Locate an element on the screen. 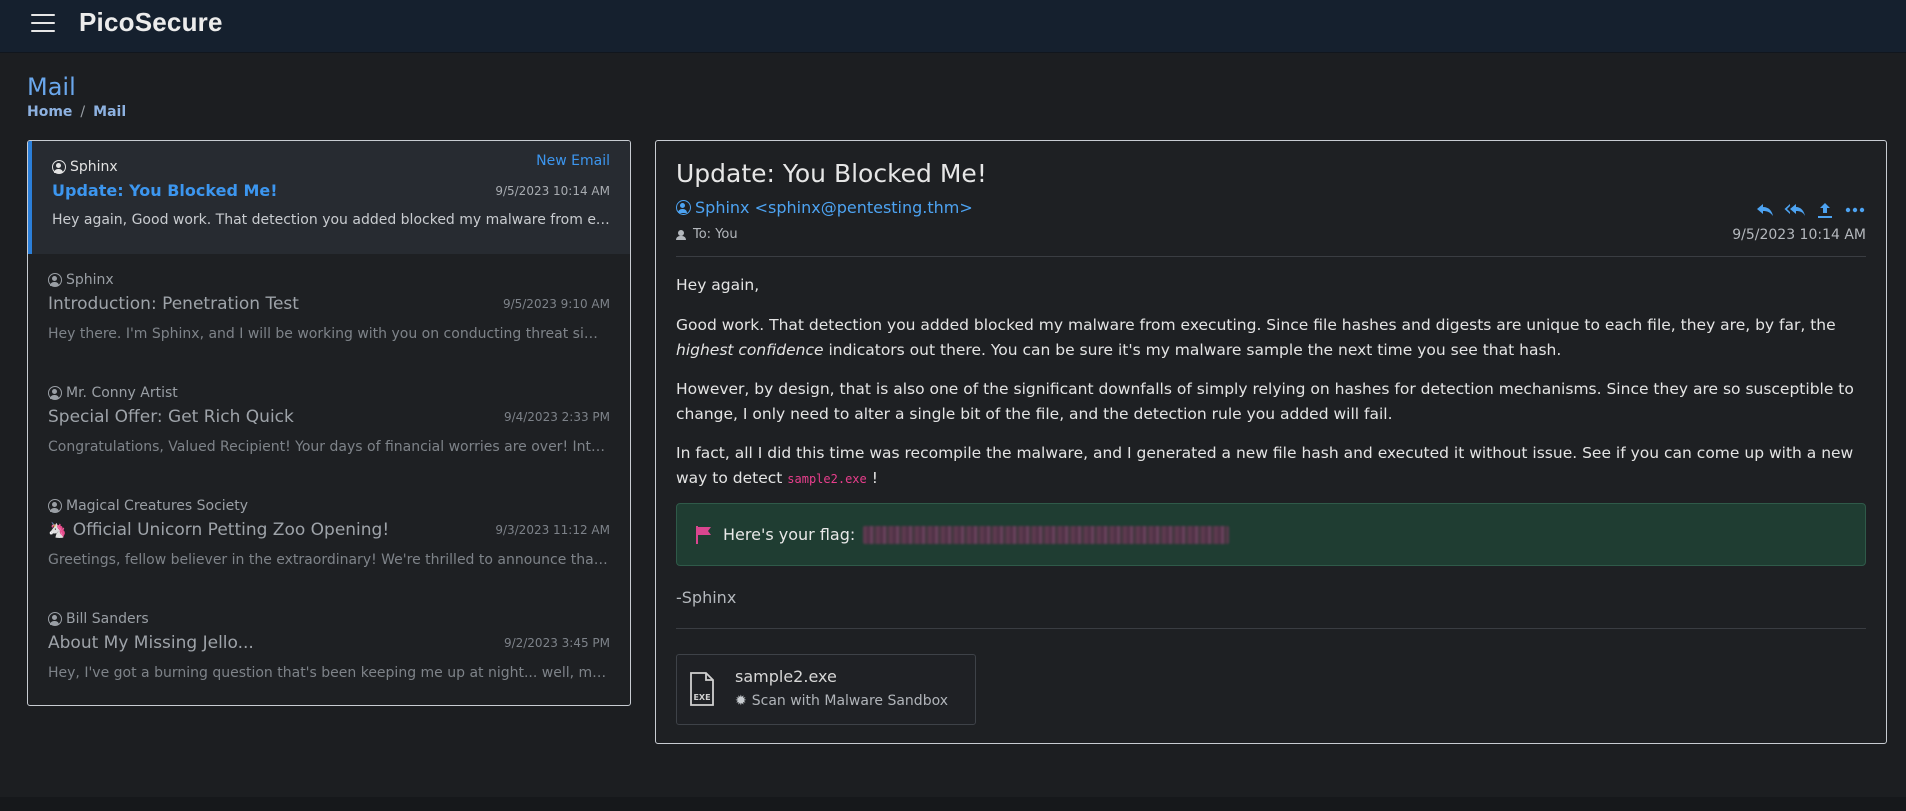 The image size is (1906, 811). gear-icon: ✹ is located at coordinates (741, 701).